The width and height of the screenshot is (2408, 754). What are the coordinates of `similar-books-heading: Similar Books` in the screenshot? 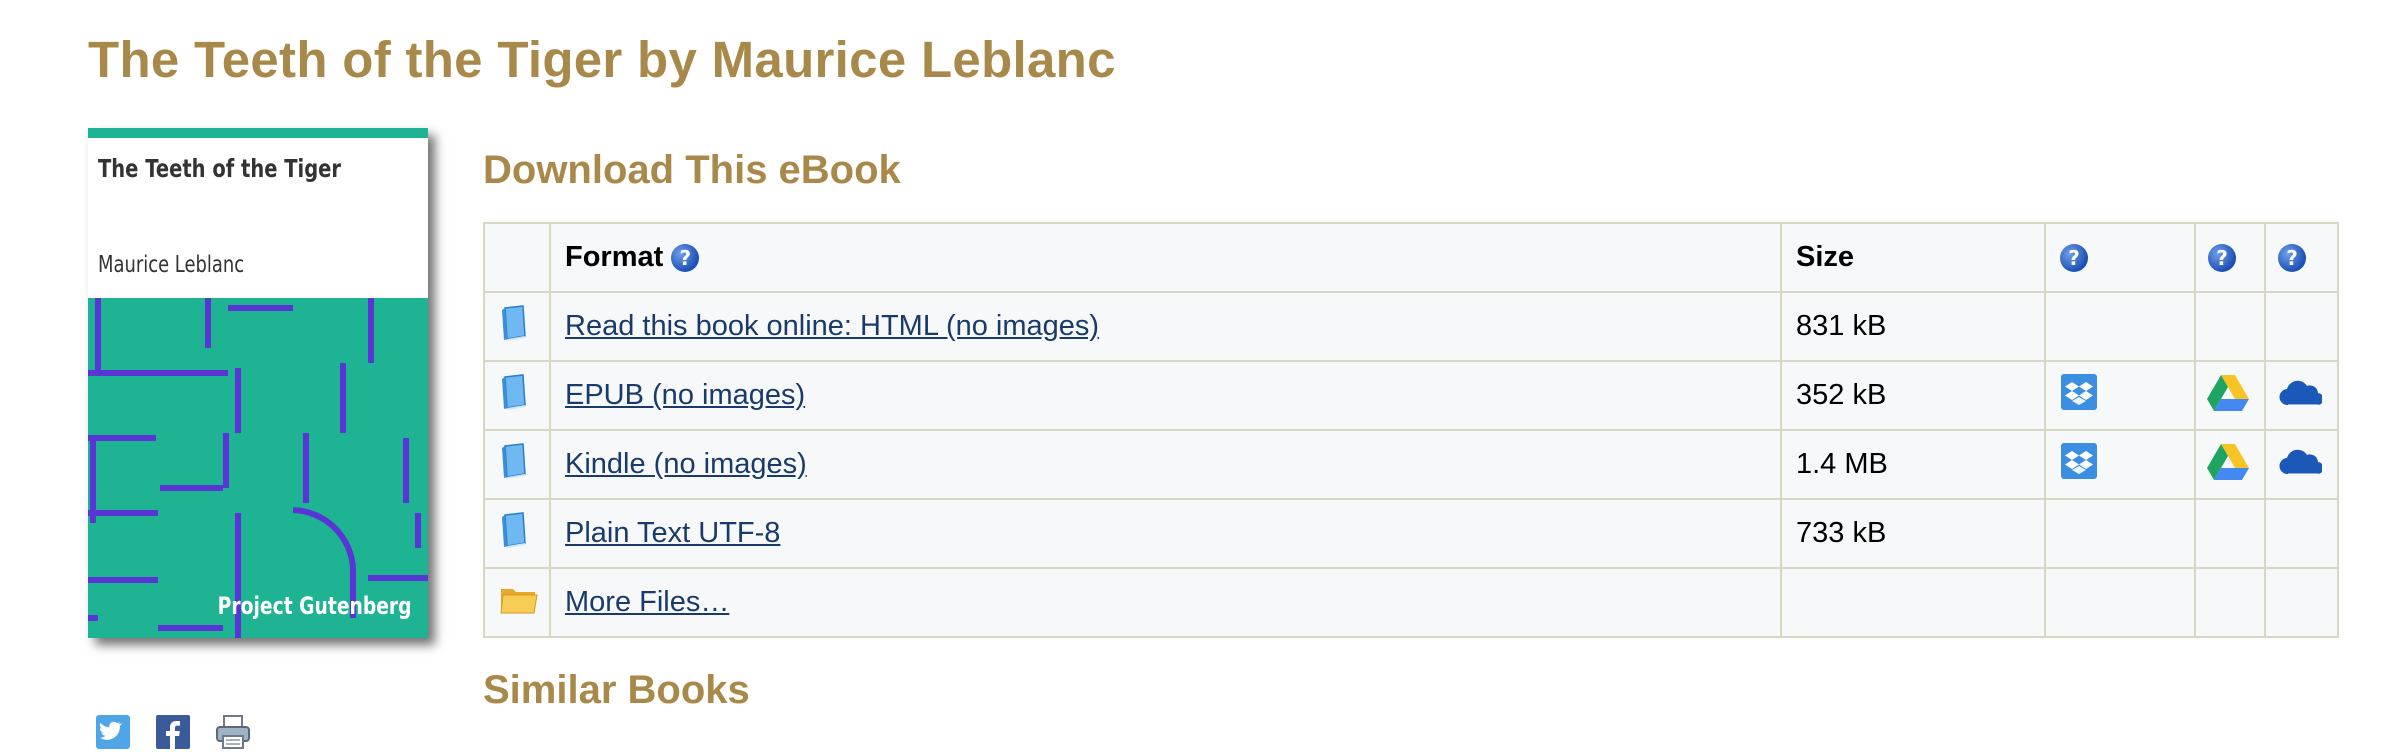 It's located at (616, 690).